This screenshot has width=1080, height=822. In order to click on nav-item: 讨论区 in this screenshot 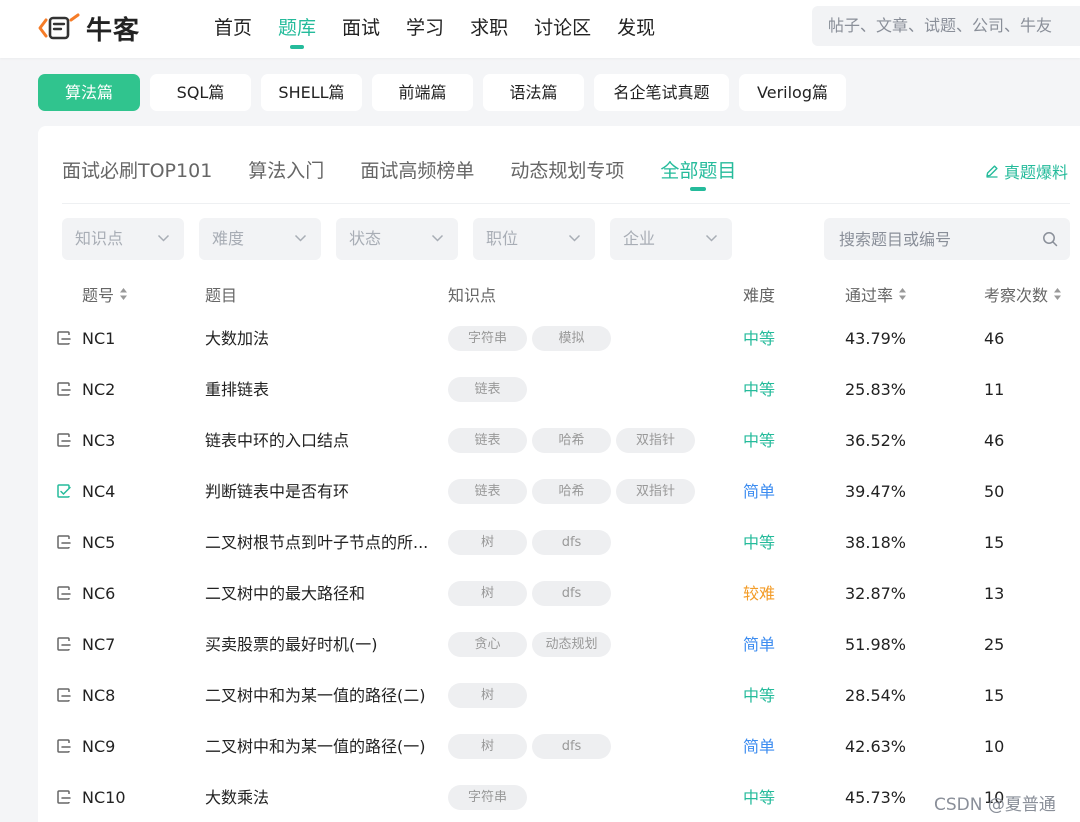, I will do `click(562, 29)`.